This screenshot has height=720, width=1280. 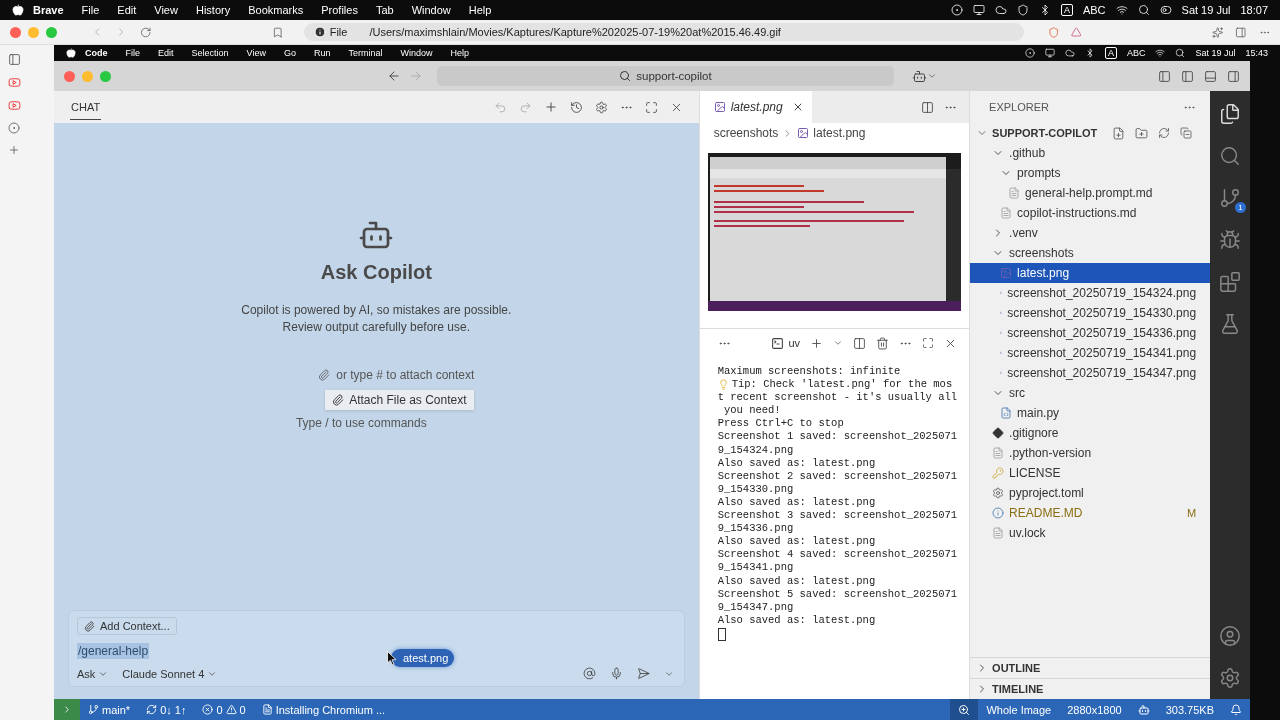 What do you see at coordinates (86, 107) in the screenshot?
I see `chat-tab: CHAT` at bounding box center [86, 107].